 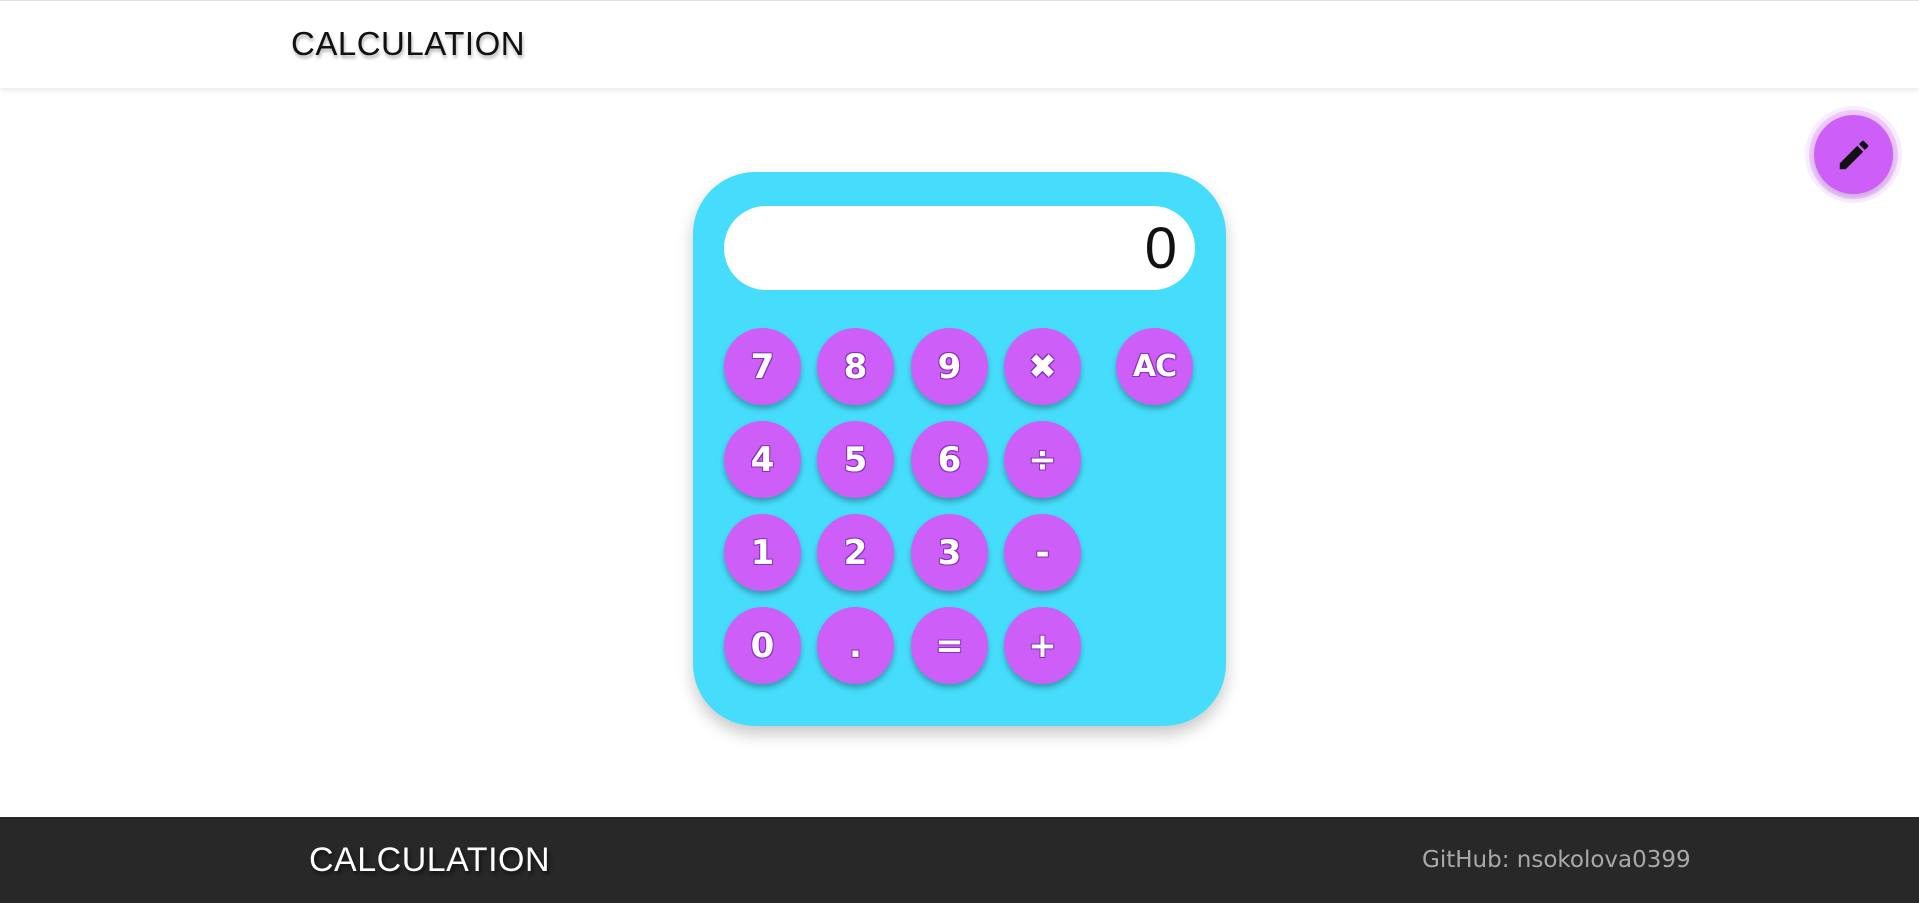 What do you see at coordinates (1042, 645) in the screenshot?
I see `key-add: +` at bounding box center [1042, 645].